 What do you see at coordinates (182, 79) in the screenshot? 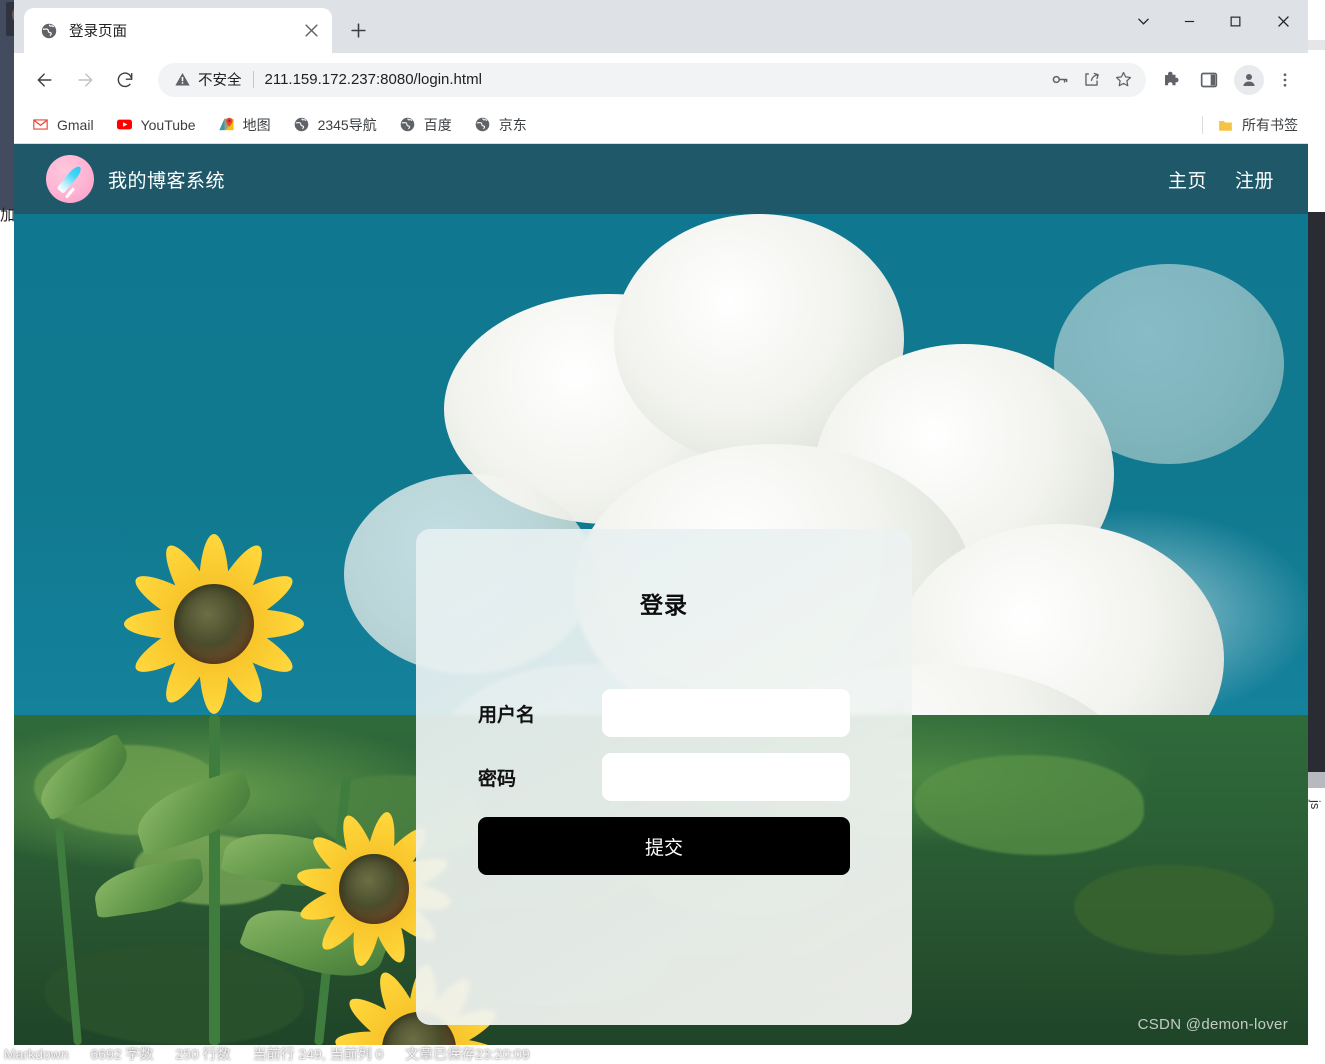
I see `warning-triangle-icon` at bounding box center [182, 79].